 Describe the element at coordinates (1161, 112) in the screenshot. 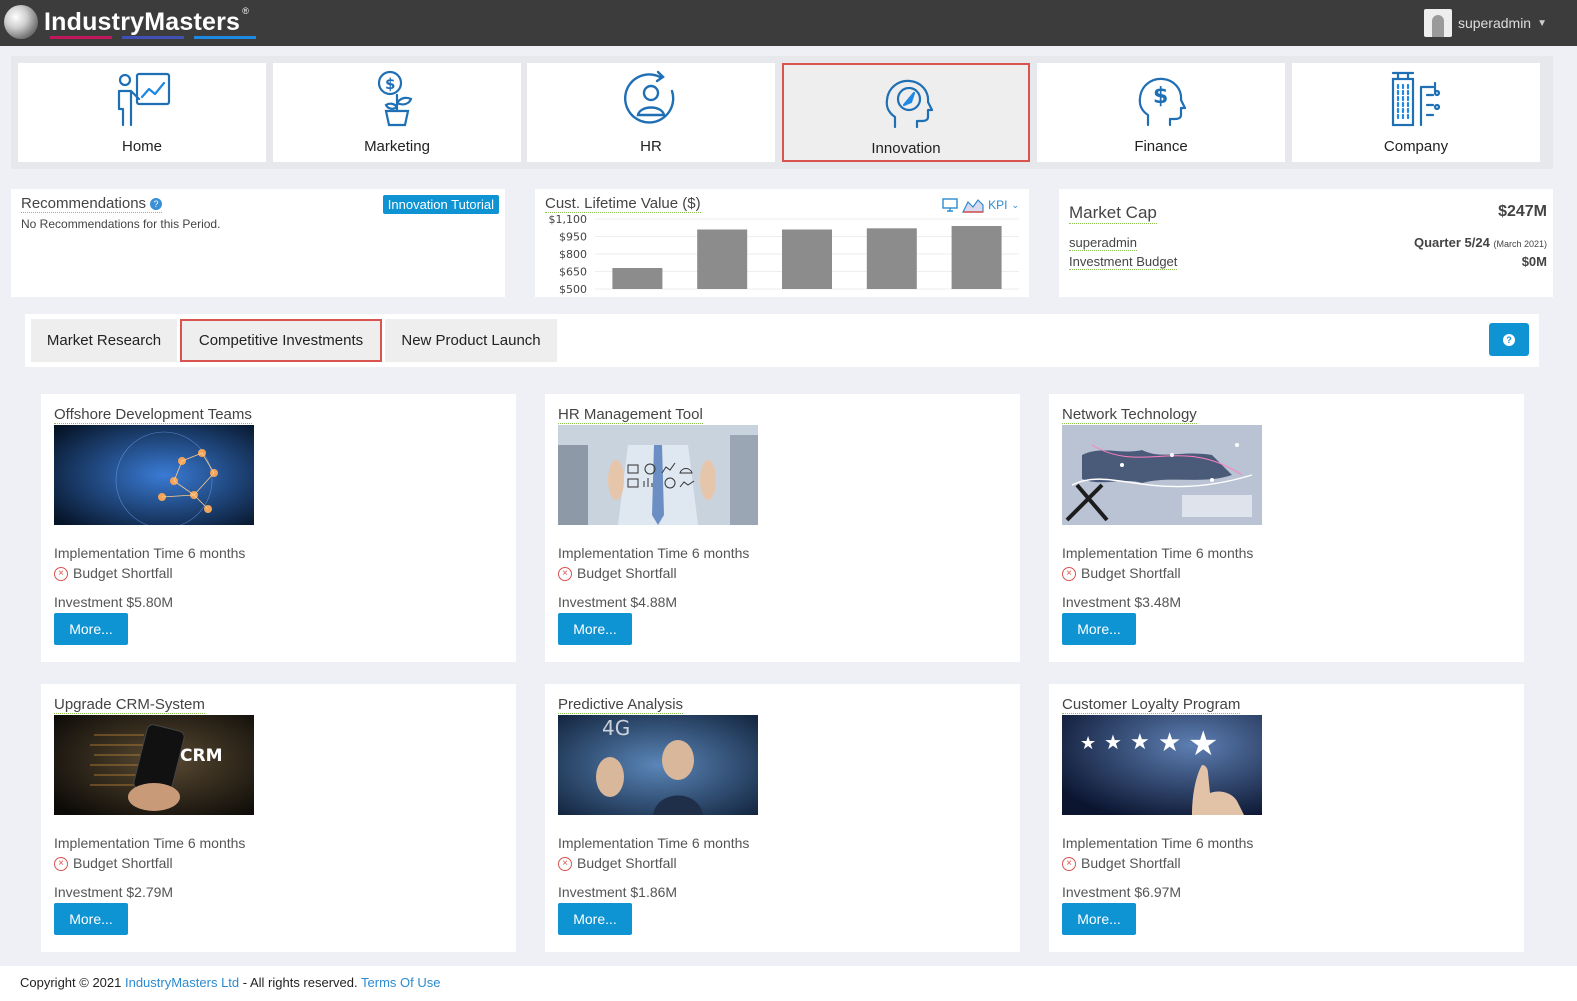

I see `module-finance: $ Finance` at that location.